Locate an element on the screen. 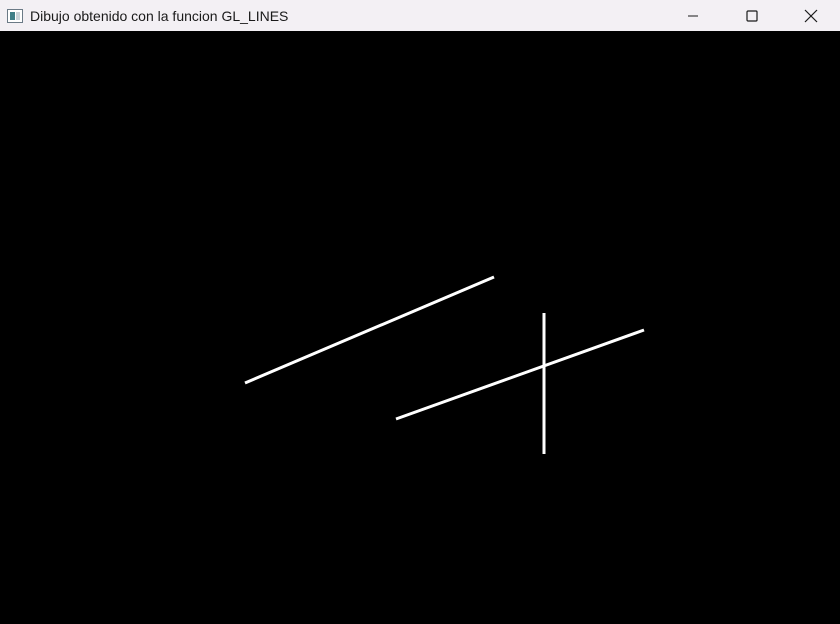 This screenshot has height=624, width=840. minimize-button is located at coordinates (692, 15).